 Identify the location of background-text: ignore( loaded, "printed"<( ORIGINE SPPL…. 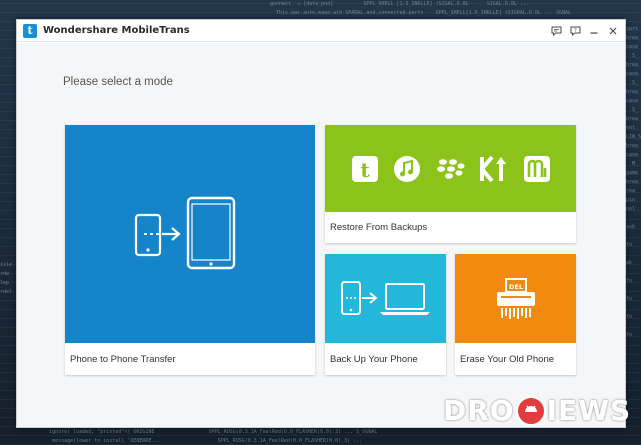
(213, 436).